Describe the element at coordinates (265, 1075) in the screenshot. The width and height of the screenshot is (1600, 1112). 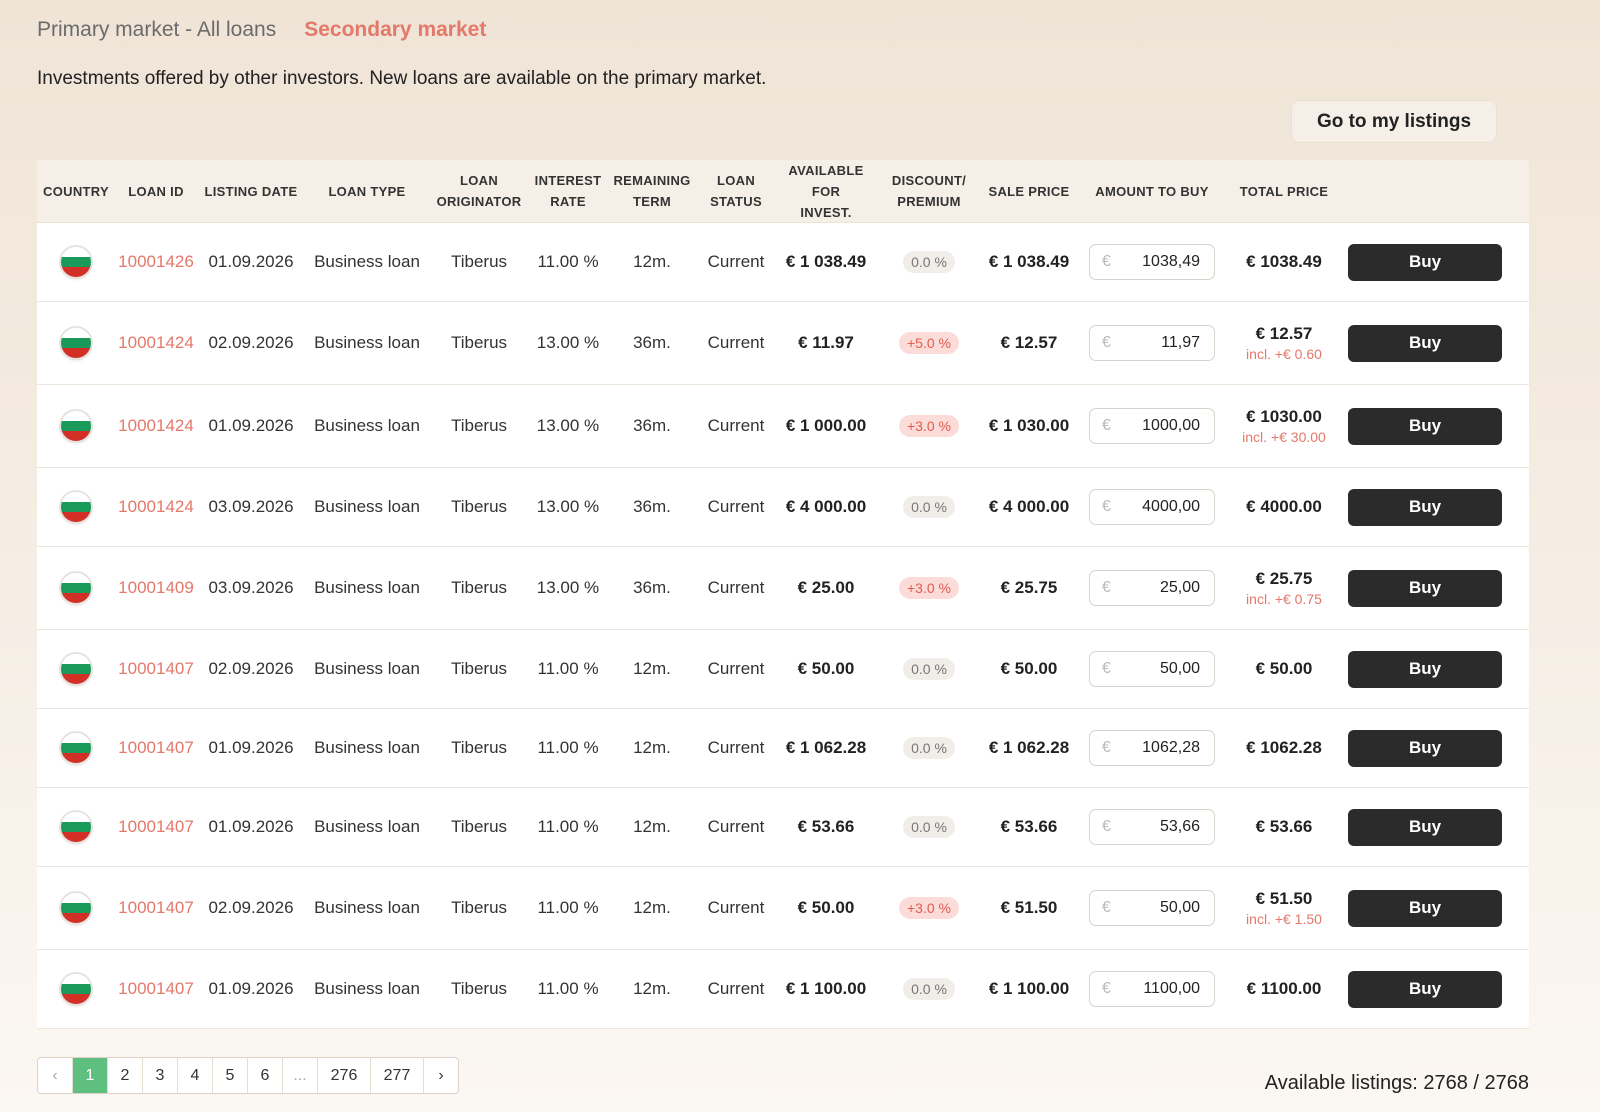
I see `page-button-6: 6` at that location.